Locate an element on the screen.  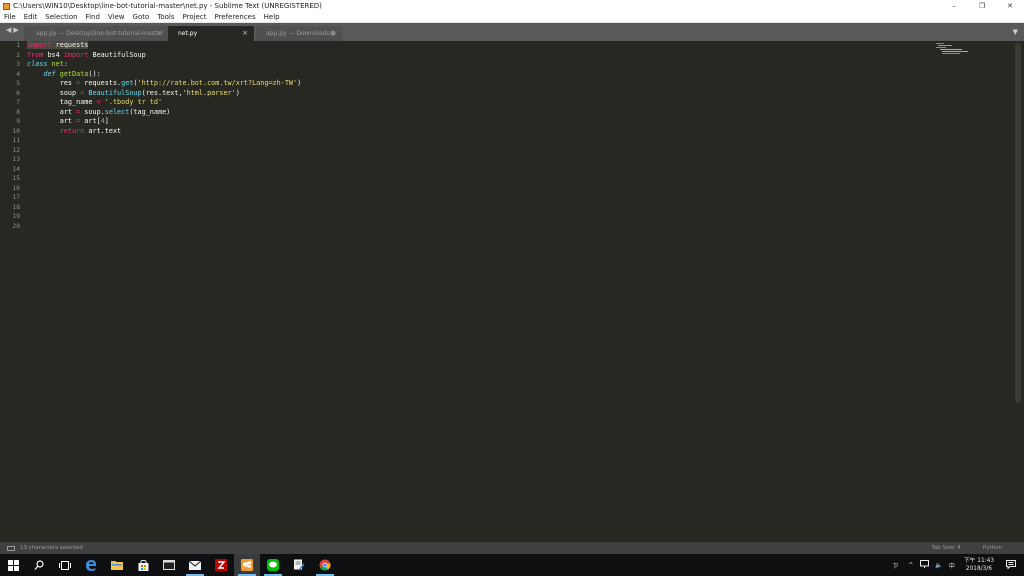
line-number: 6 is located at coordinates (18, 93).